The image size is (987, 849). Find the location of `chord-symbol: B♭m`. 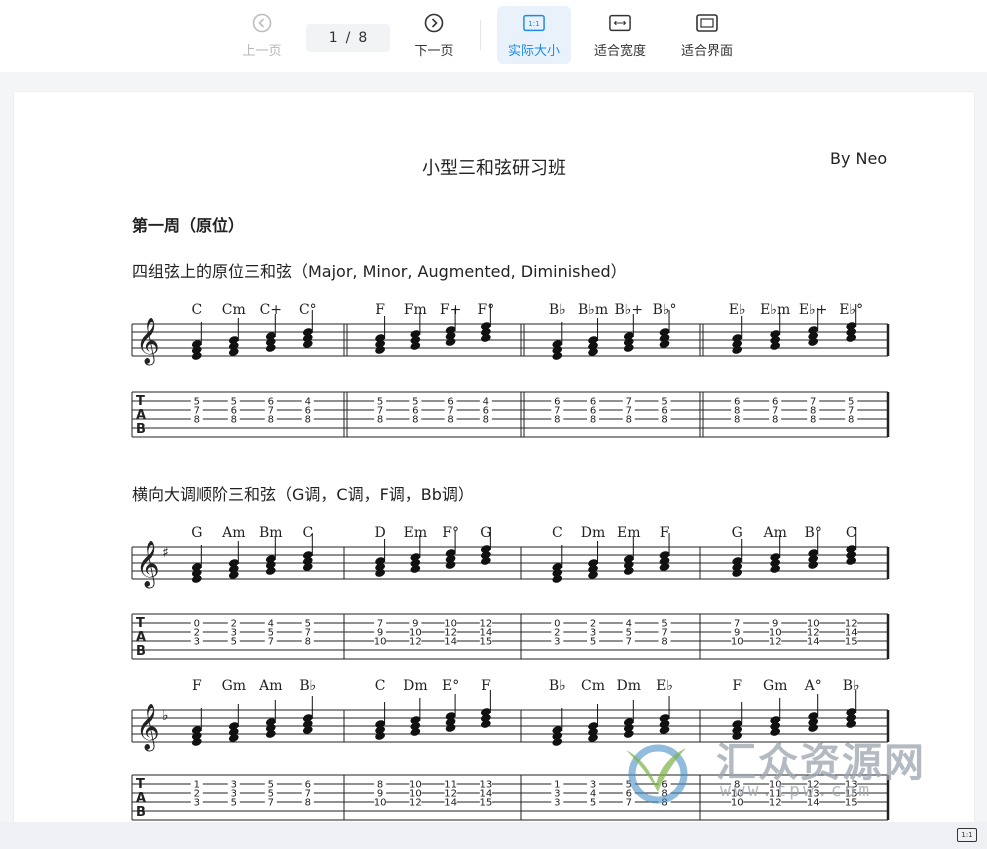

chord-symbol: B♭m is located at coordinates (593, 310).